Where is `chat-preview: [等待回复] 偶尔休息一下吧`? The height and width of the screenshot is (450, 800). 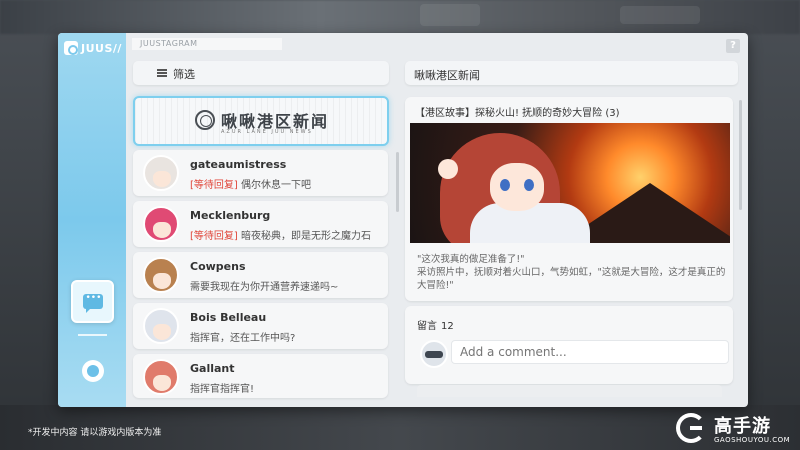 chat-preview: [等待回复] 偶尔休息一下吧 is located at coordinates (285, 183).